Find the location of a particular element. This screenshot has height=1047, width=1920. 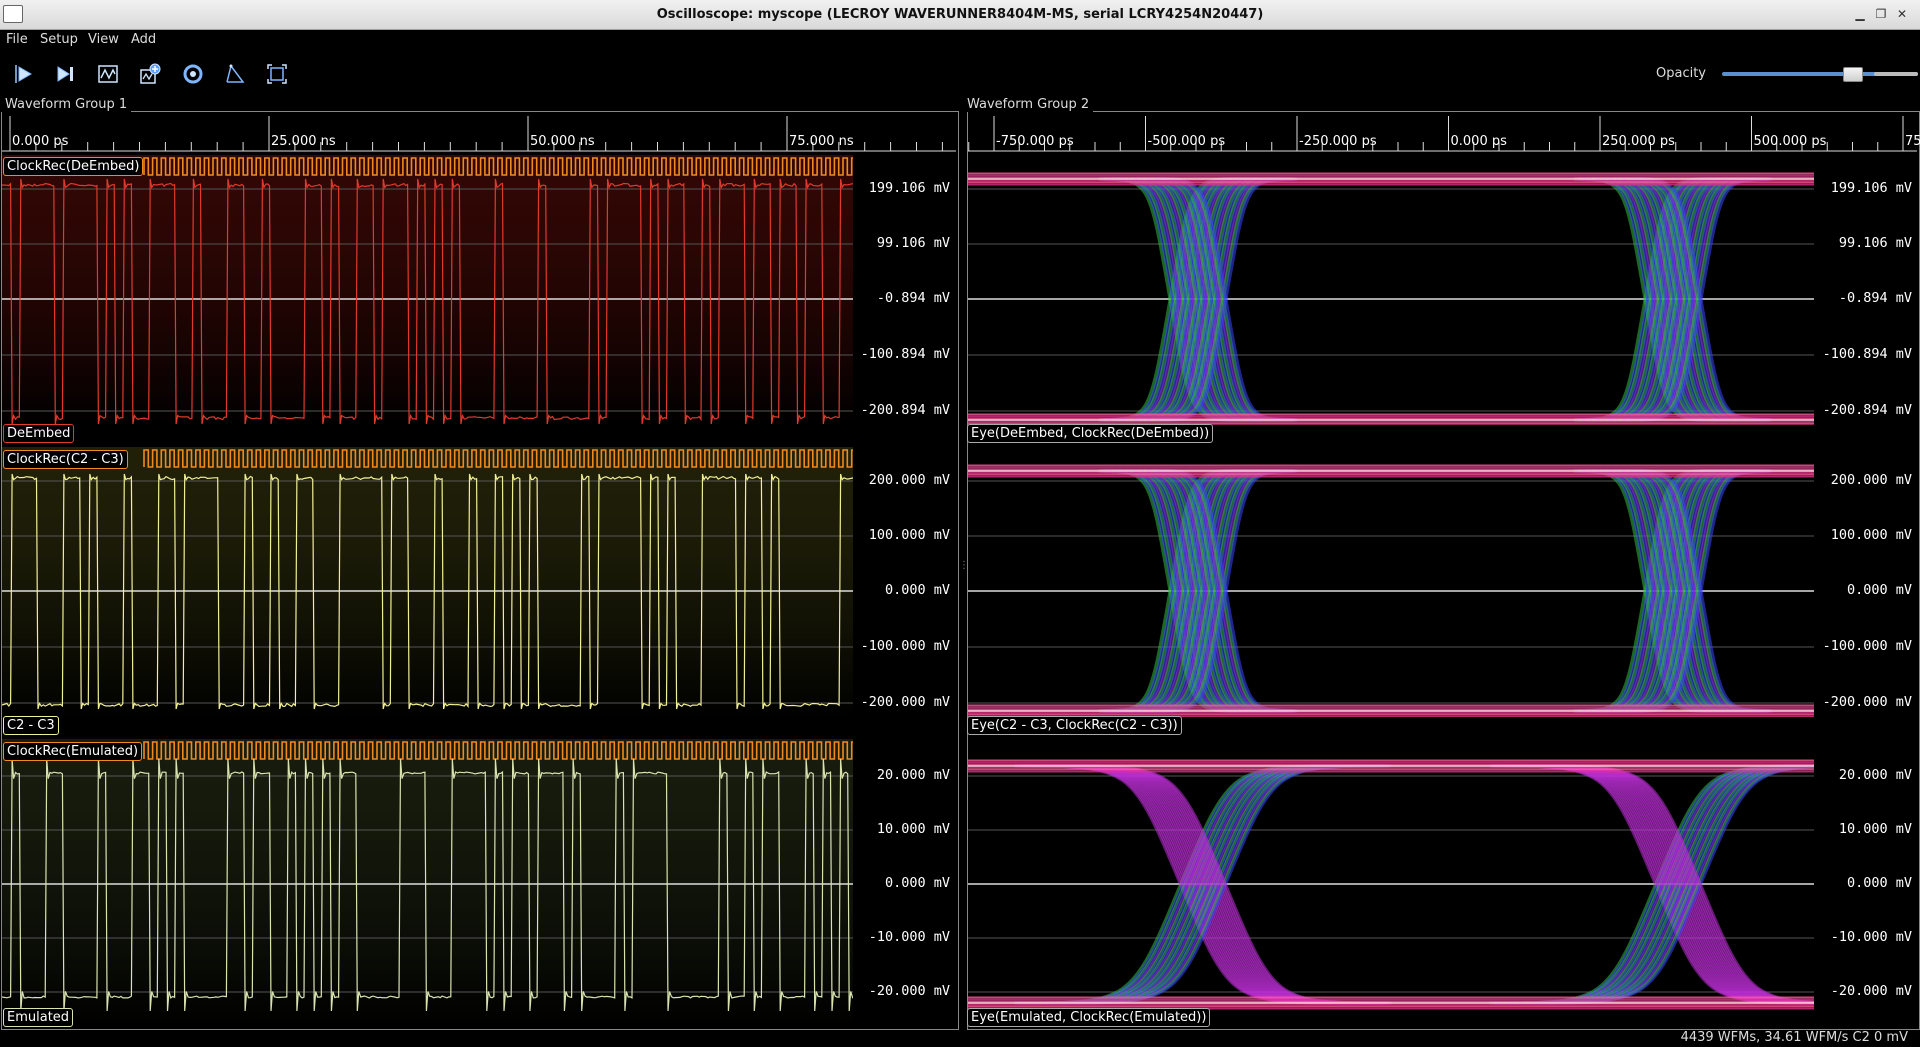

refresh-icon is located at coordinates (193, 74).